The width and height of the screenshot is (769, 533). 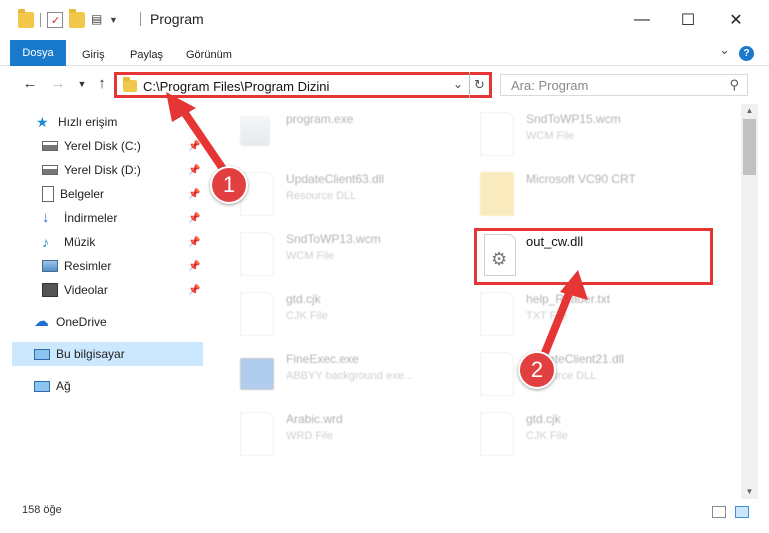 What do you see at coordinates (724, 50) in the screenshot?
I see `expand-ribbon-icon: ⌄` at bounding box center [724, 50].